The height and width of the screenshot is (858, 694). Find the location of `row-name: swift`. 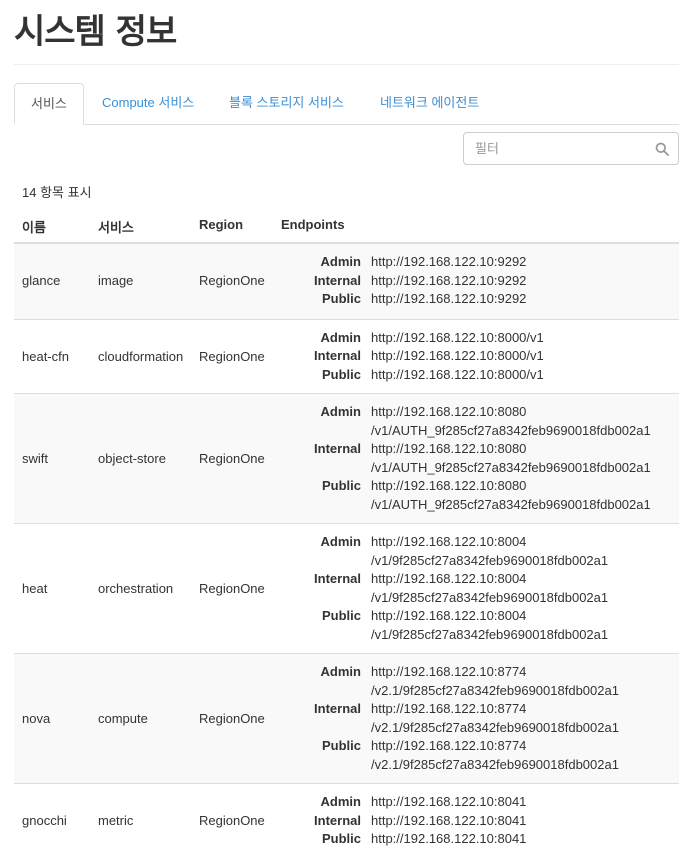

row-name: swift is located at coordinates (35, 458).